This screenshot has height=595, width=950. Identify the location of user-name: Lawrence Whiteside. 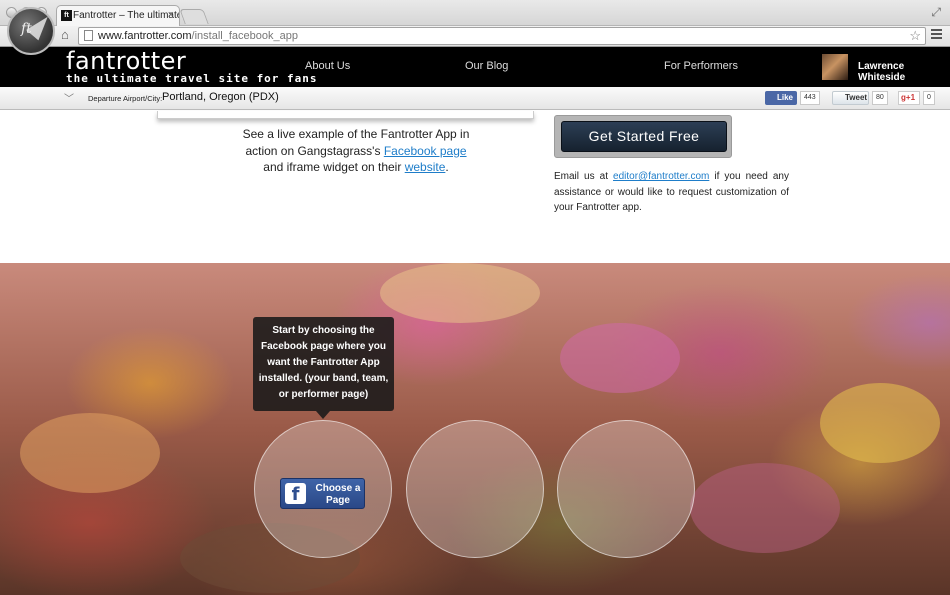
(904, 72).